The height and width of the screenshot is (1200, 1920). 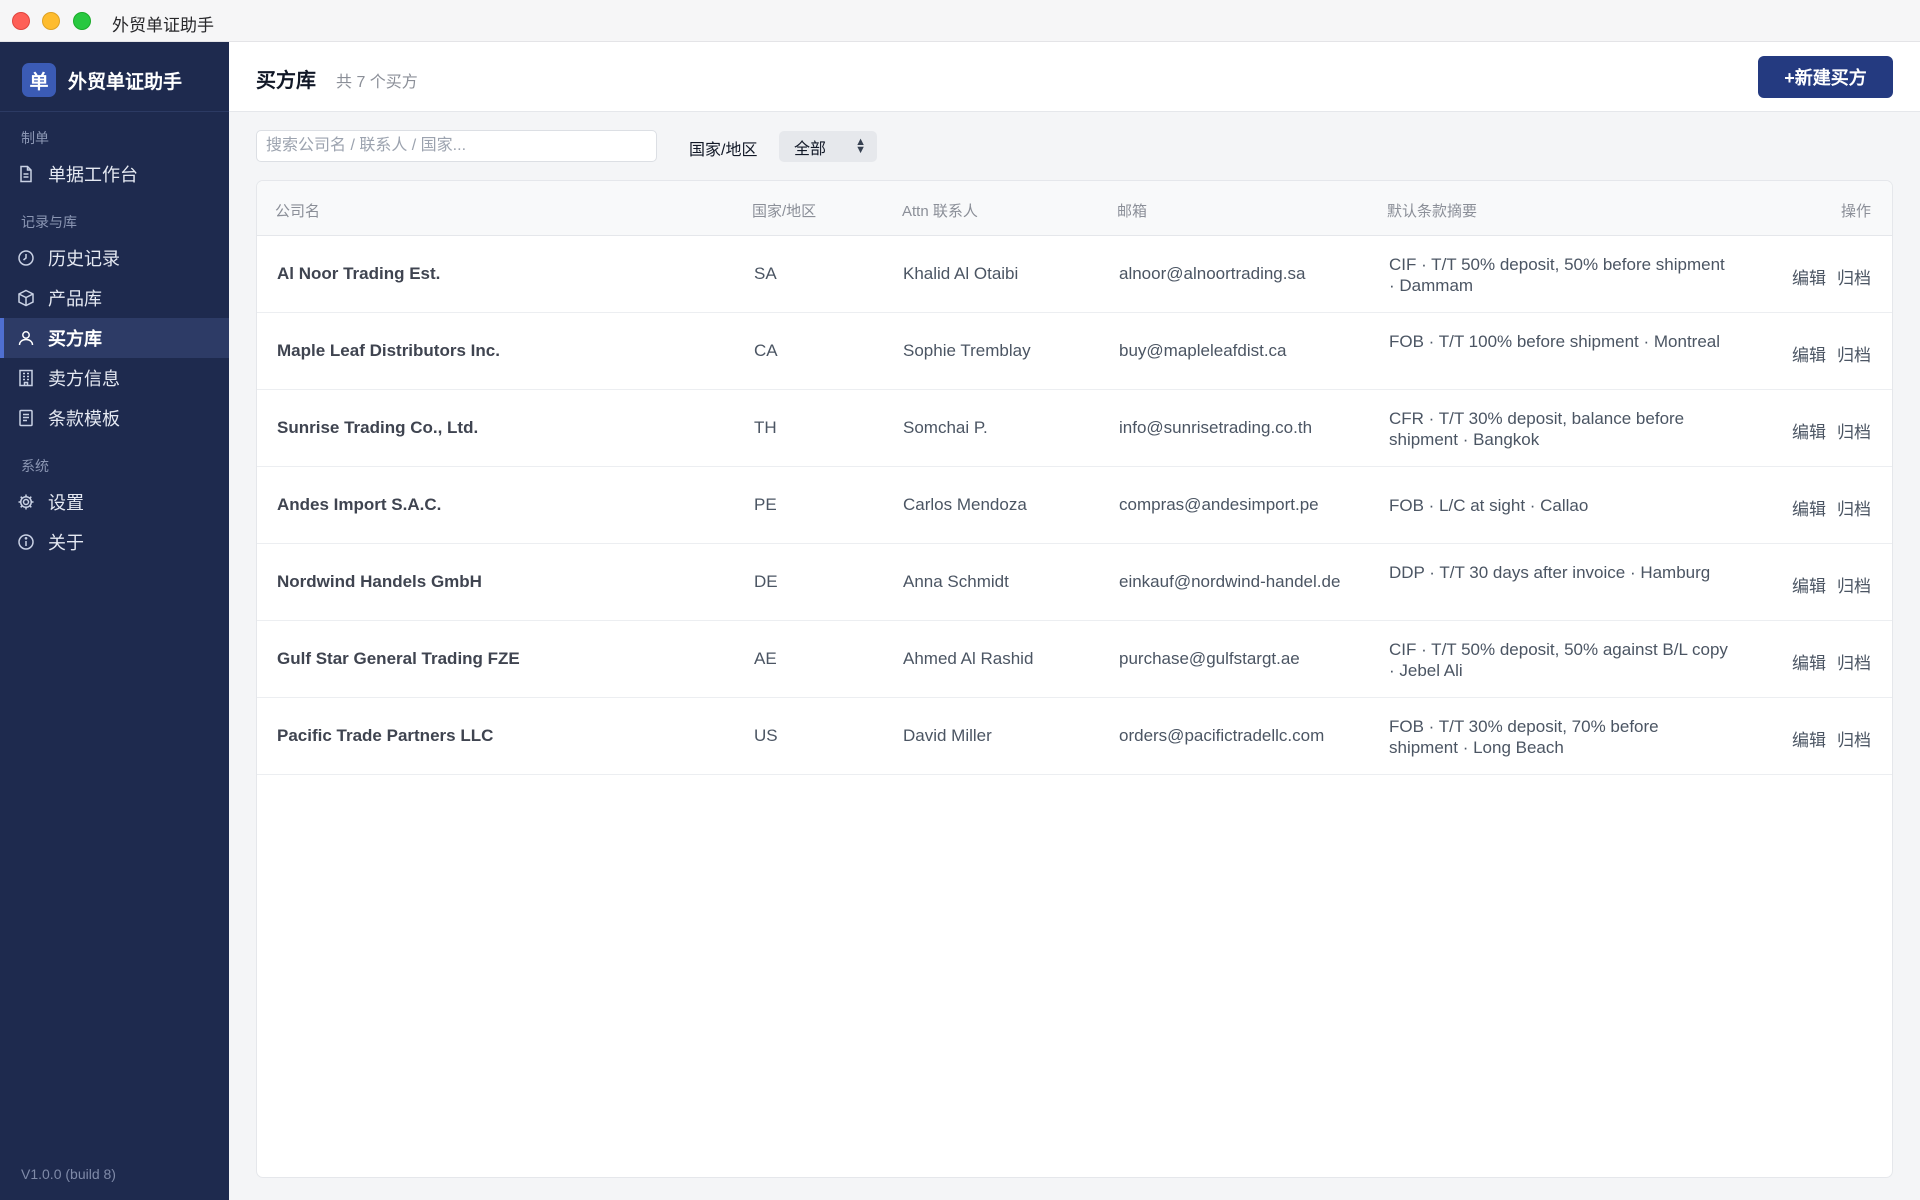 I want to click on info-icon, so click(x=26, y=542).